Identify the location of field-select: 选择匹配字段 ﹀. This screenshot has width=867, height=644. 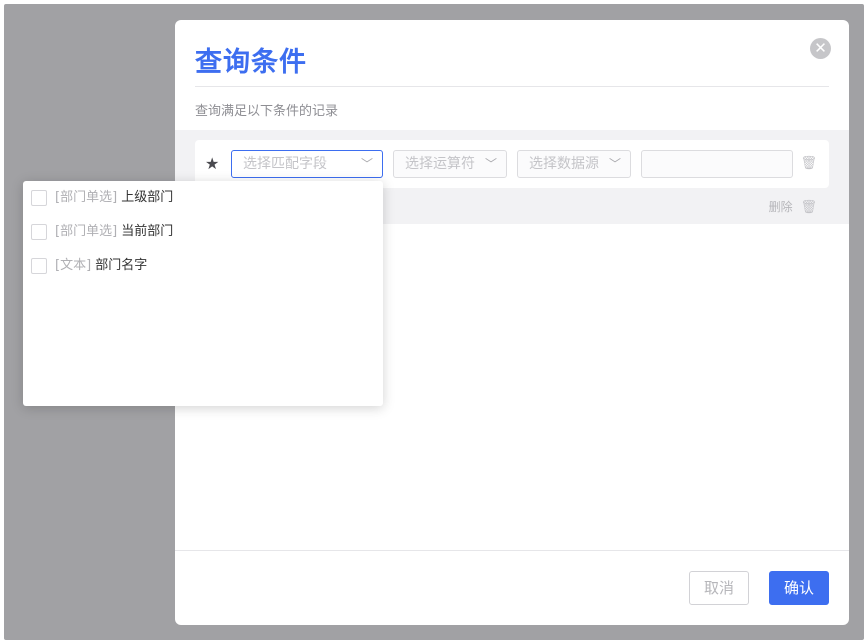
(307, 164).